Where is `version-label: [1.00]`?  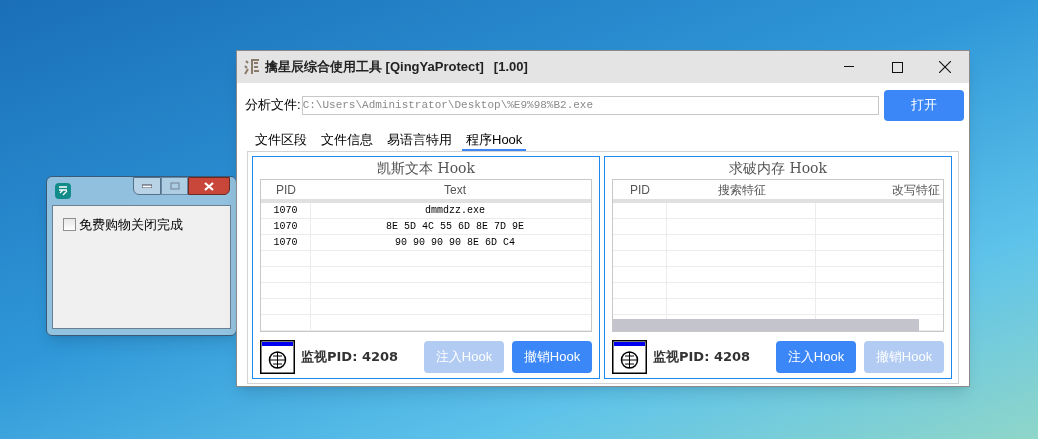 version-label: [1.00] is located at coordinates (510, 67).